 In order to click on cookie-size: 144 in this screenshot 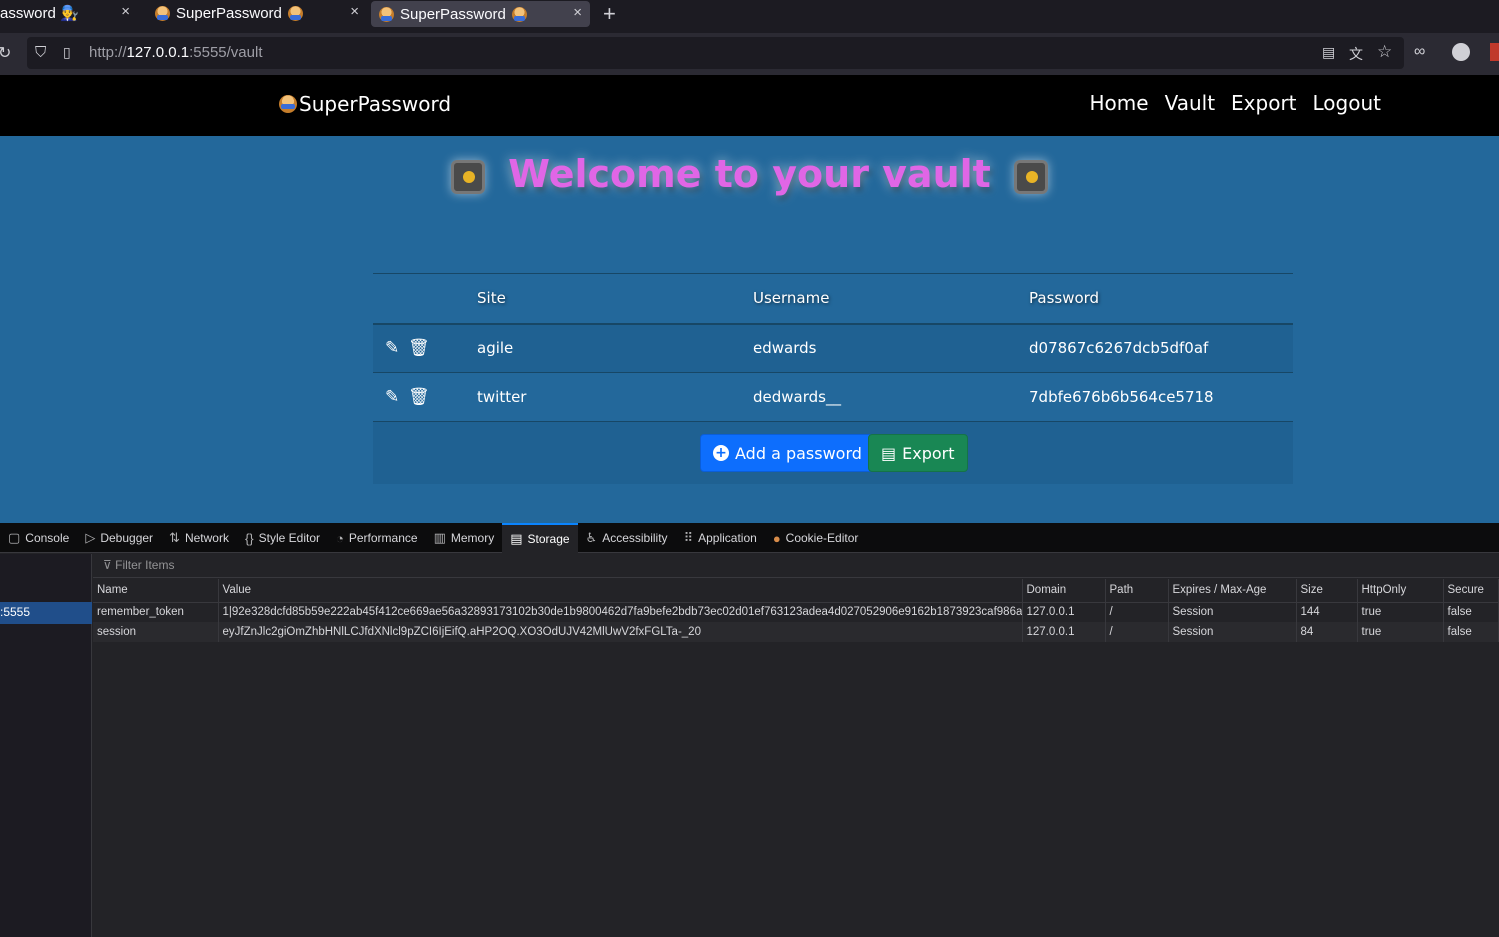, I will do `click(1327, 612)`.